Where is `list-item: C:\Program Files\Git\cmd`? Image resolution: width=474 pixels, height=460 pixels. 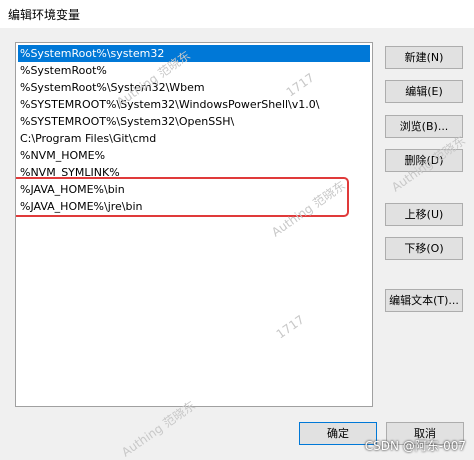 list-item: C:\Program Files\Git\cmd is located at coordinates (194, 138).